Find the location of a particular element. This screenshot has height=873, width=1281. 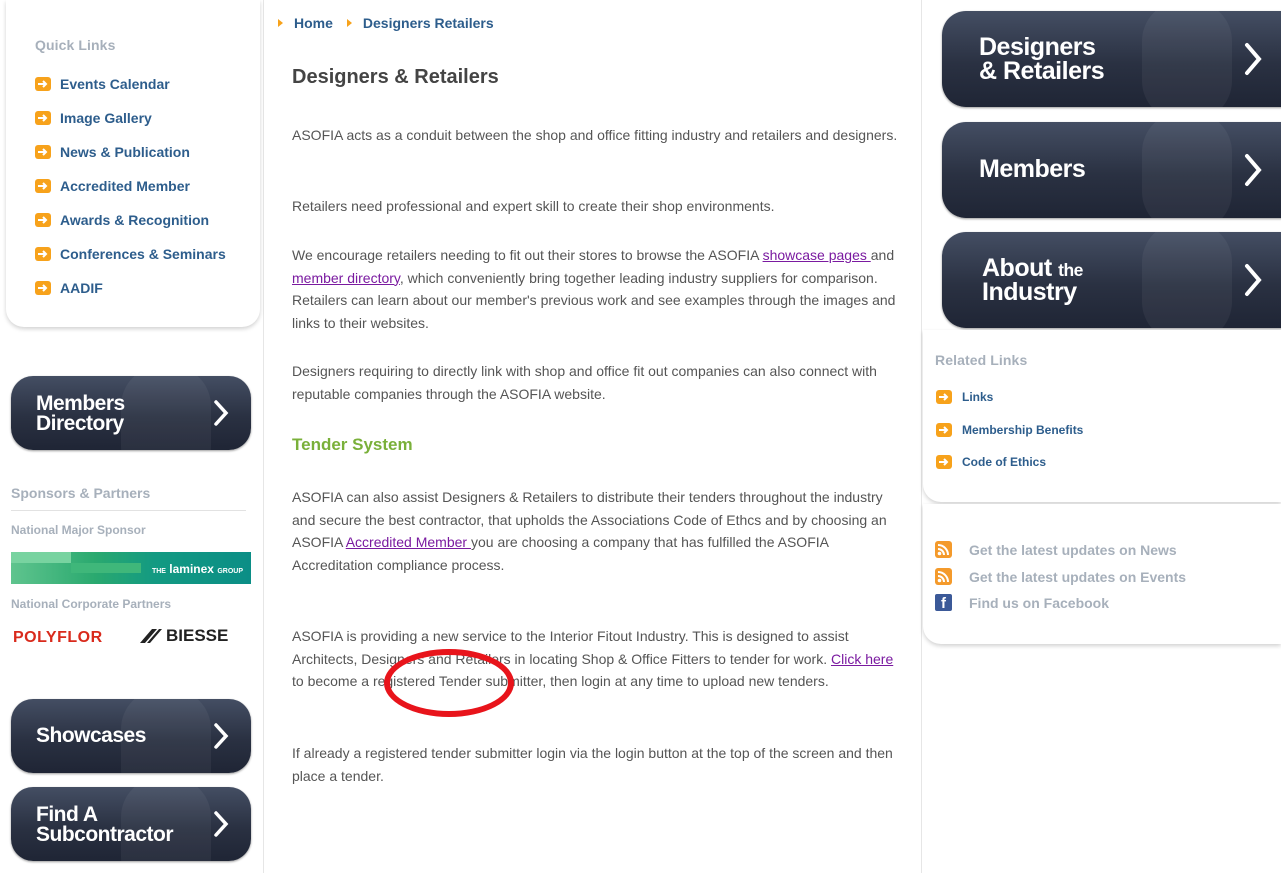

designers-line2: & Retailers is located at coordinates (1042, 70).